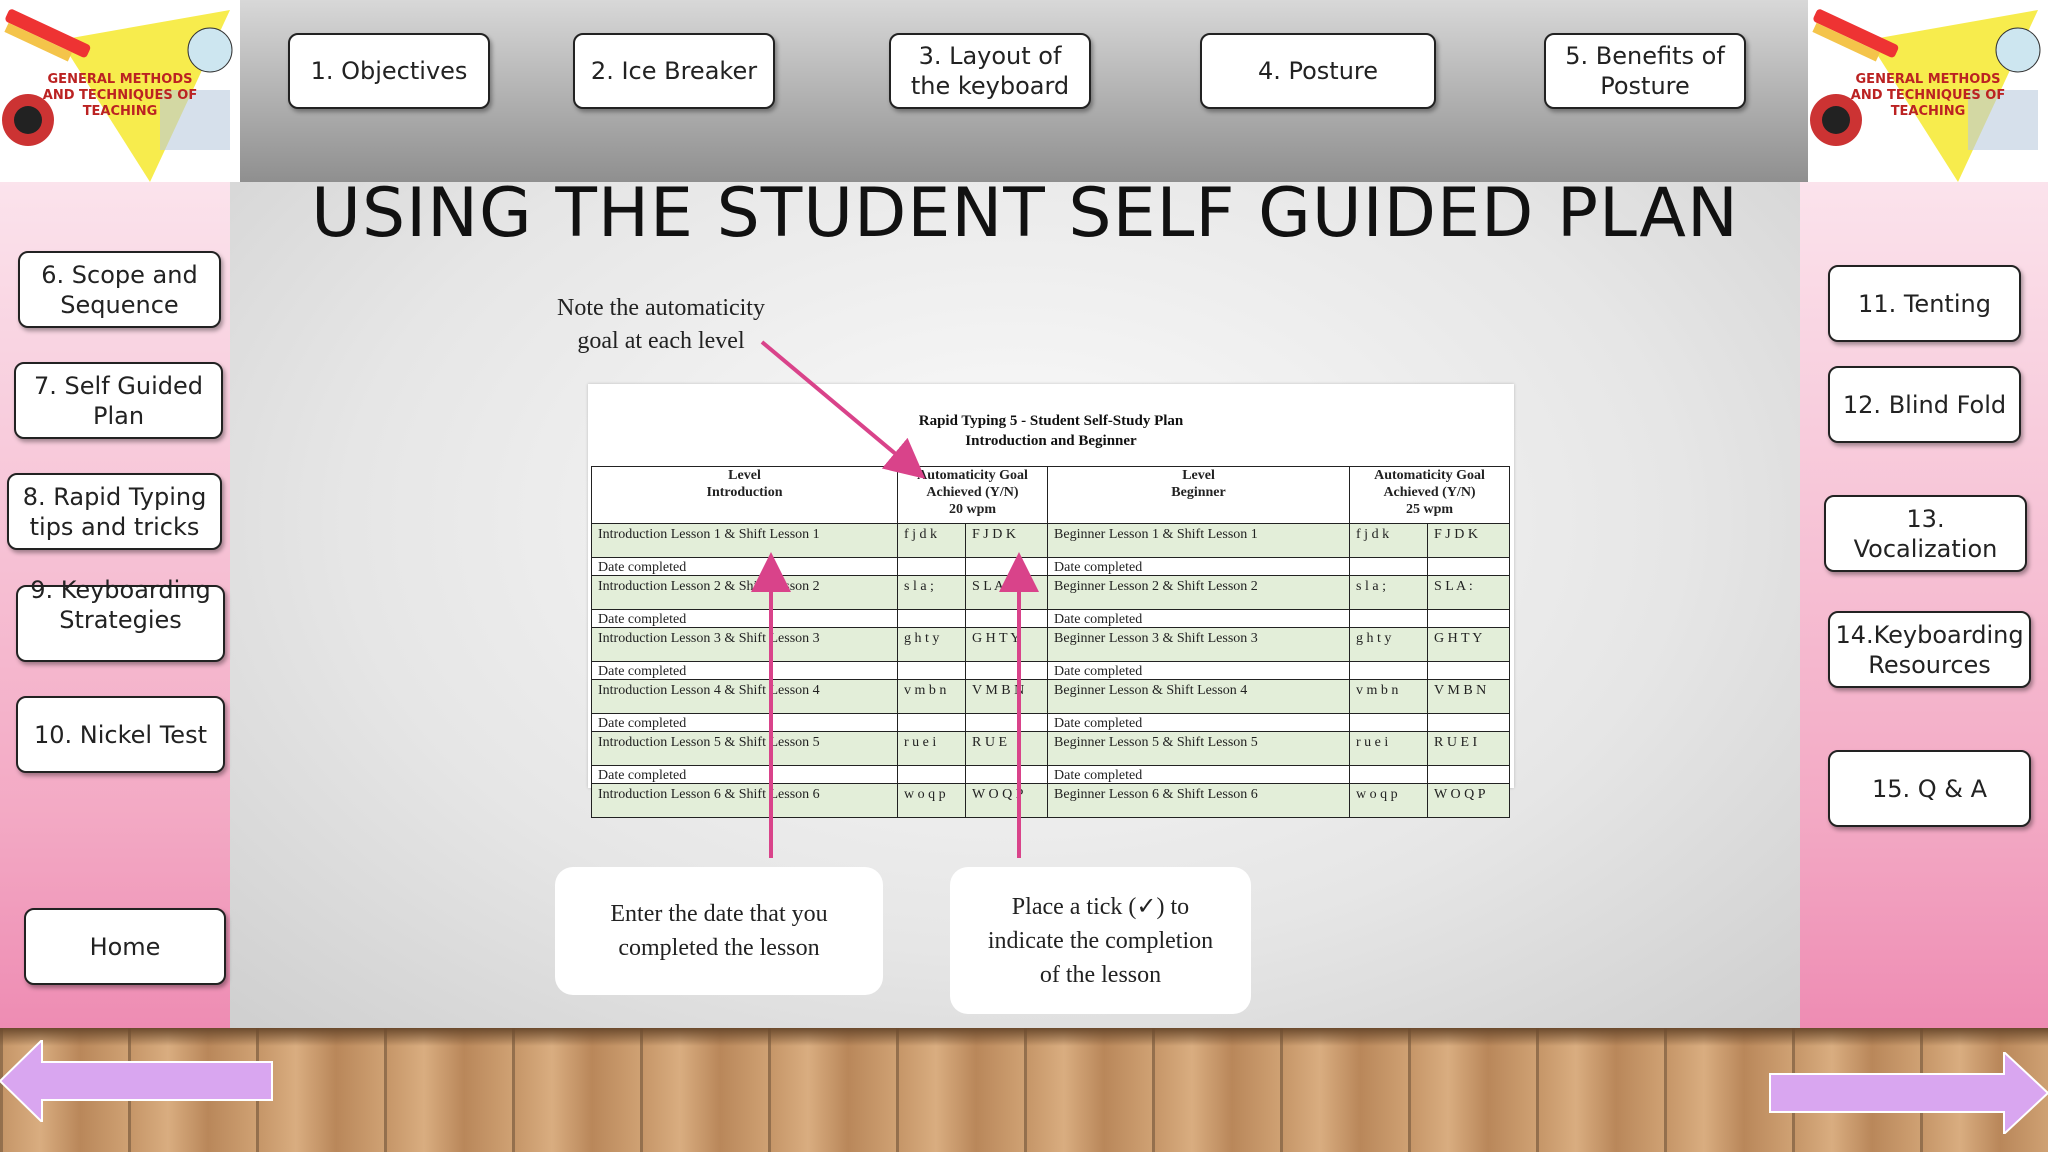 The image size is (2048, 1152). What do you see at coordinates (1389, 800) in the screenshot?
I see `beginner-lowercase-keys-cell: w o q p` at bounding box center [1389, 800].